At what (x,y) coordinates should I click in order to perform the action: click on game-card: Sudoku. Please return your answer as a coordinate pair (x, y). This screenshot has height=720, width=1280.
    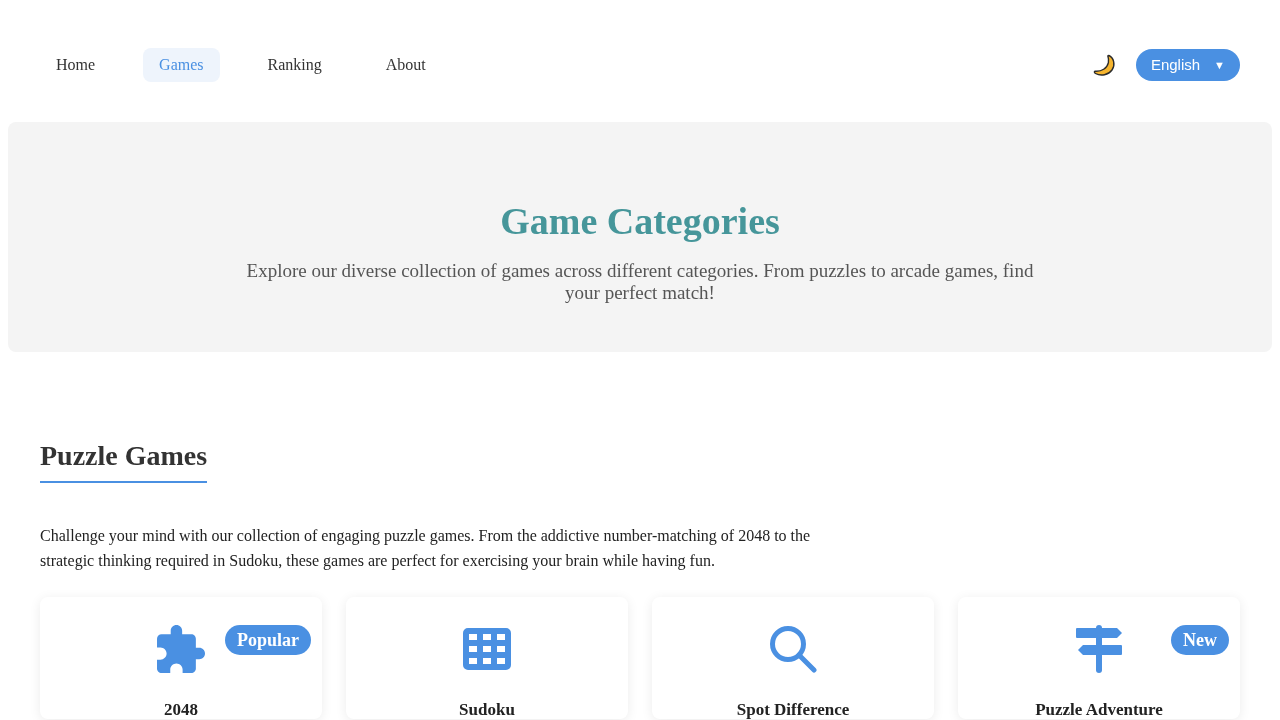
    Looking at the image, I should click on (487, 658).